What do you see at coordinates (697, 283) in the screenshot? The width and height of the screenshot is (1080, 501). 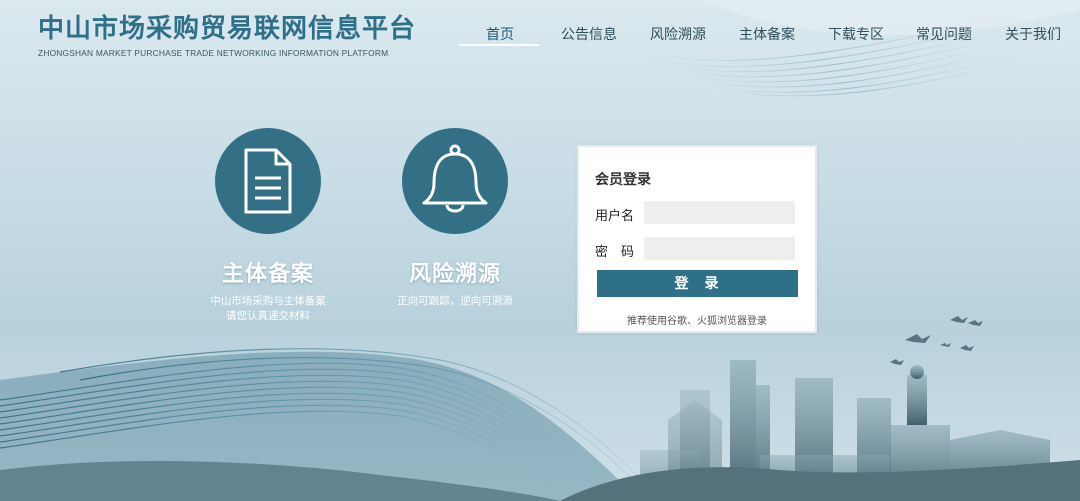 I see `login-button: 登录` at bounding box center [697, 283].